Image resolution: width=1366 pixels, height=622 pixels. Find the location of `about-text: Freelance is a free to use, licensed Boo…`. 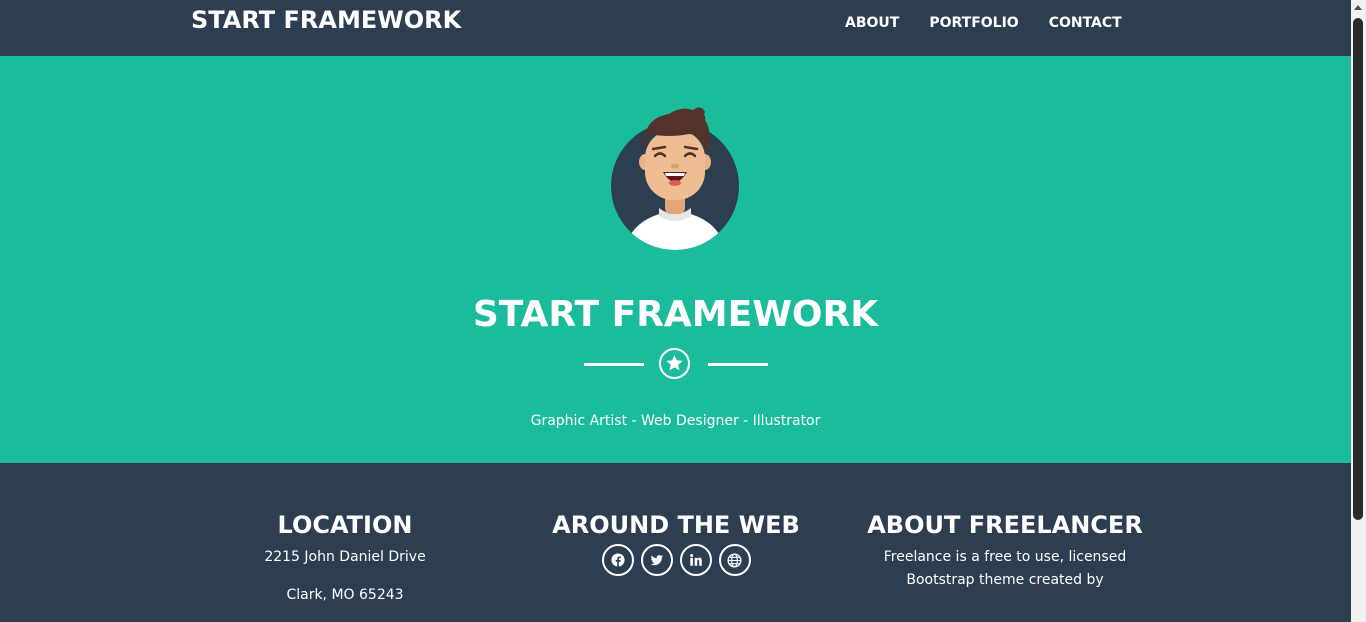

about-text: Freelance is a free to use, licensed Boo… is located at coordinates (1005, 568).